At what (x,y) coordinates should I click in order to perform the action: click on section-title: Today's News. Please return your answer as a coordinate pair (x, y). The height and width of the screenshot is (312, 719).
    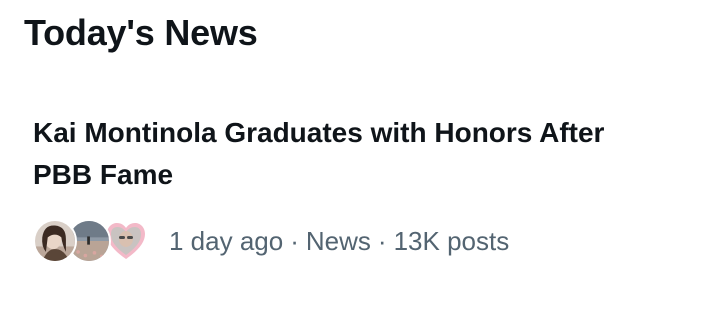
    Looking at the image, I should click on (141, 32).